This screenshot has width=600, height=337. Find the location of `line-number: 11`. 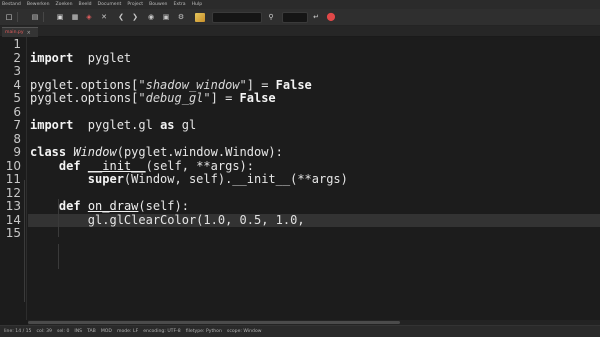

line-number: 11 is located at coordinates (13, 179).